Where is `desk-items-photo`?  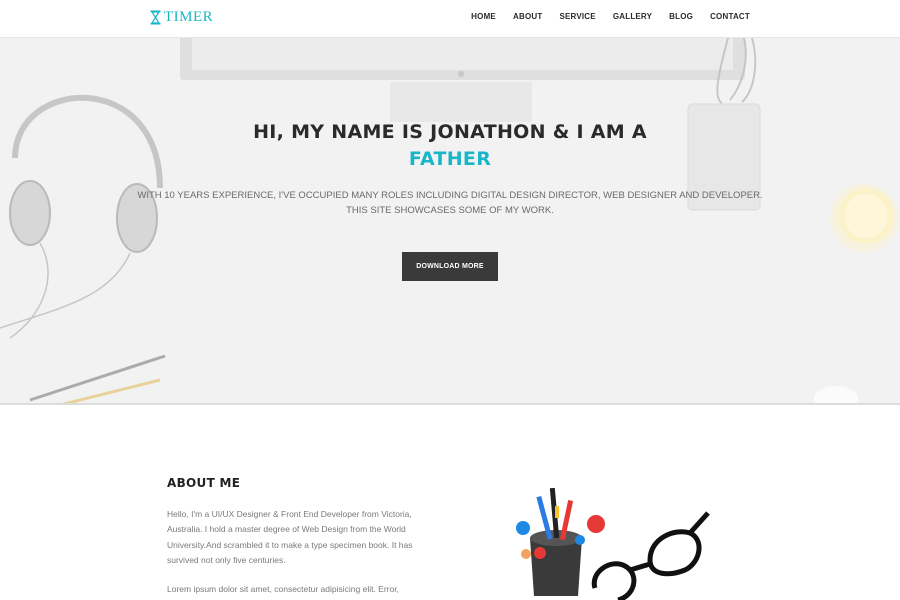
desk-items-photo is located at coordinates (613, 543).